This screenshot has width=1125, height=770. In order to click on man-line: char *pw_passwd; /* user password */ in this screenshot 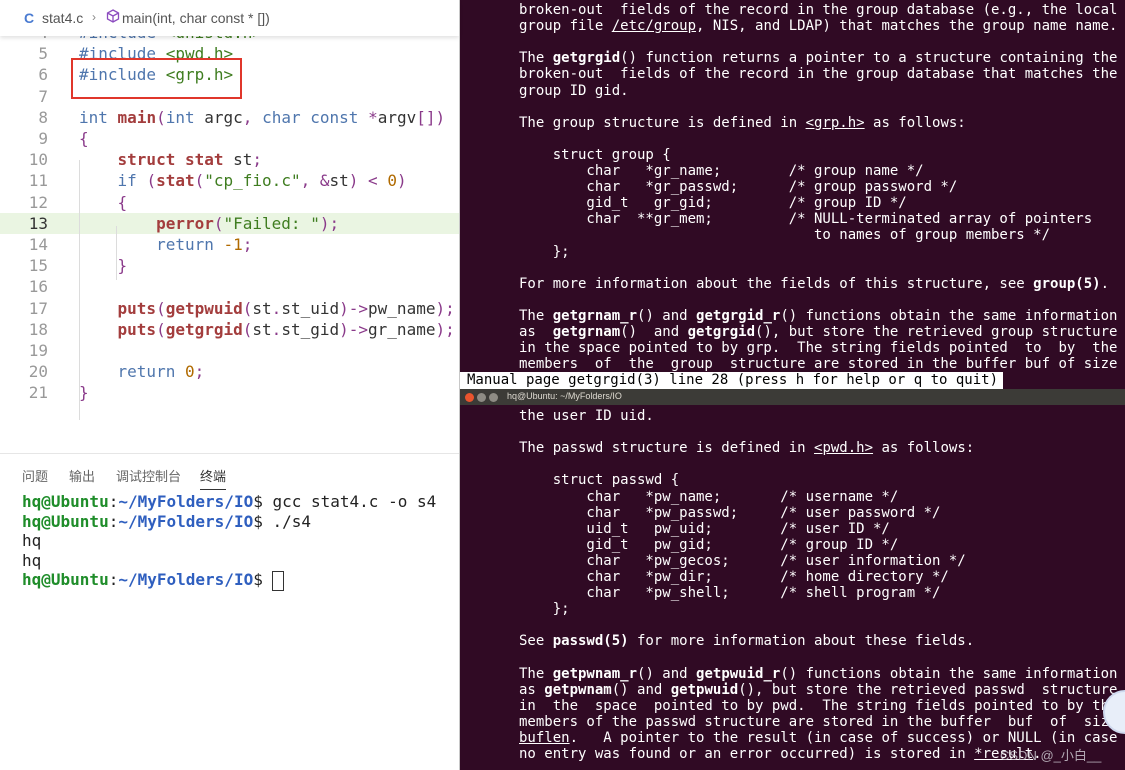, I will do `click(730, 512)`.